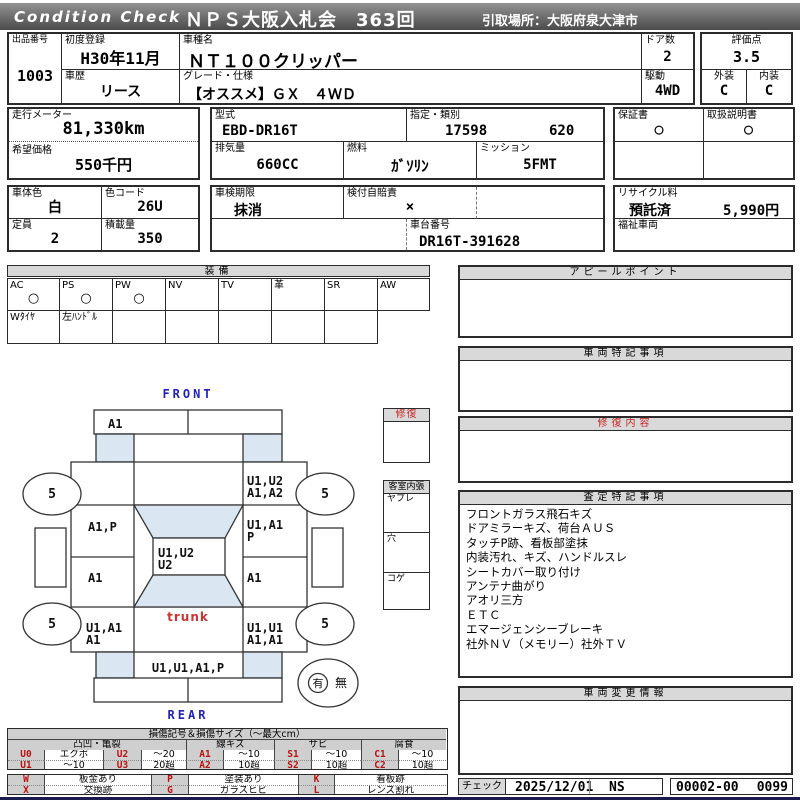 Image resolution: width=800 pixels, height=800 pixels. Describe the element at coordinates (435, 115) in the screenshot. I see `class-label: 指定・類別` at that location.